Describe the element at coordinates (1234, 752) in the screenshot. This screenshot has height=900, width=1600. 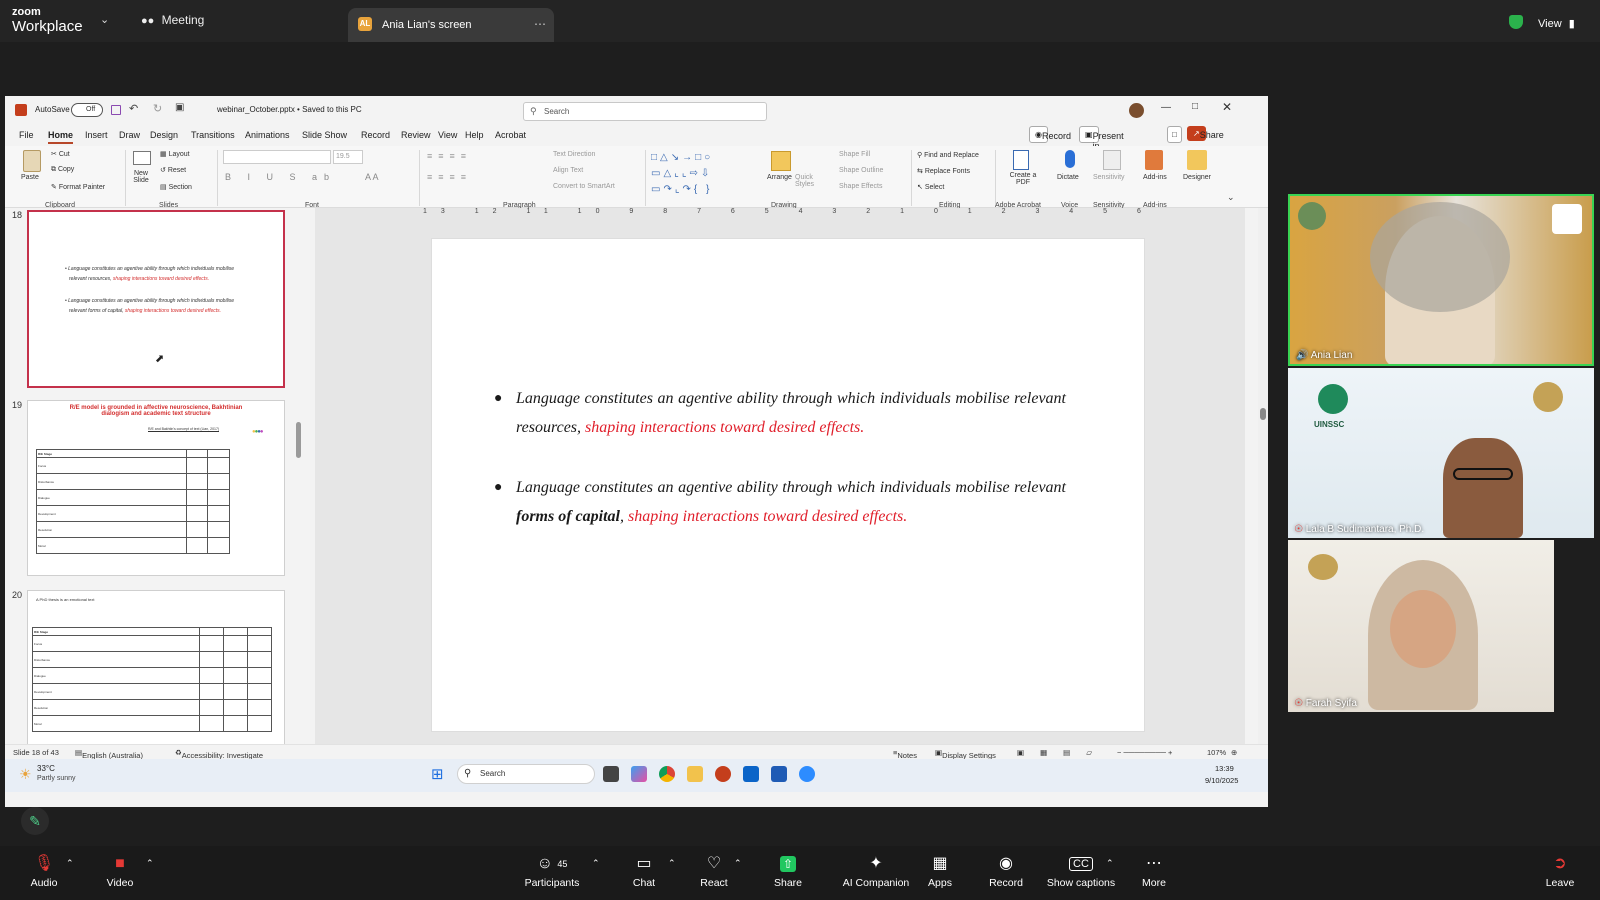
I see `fit-slide-icon: ⊕` at that location.